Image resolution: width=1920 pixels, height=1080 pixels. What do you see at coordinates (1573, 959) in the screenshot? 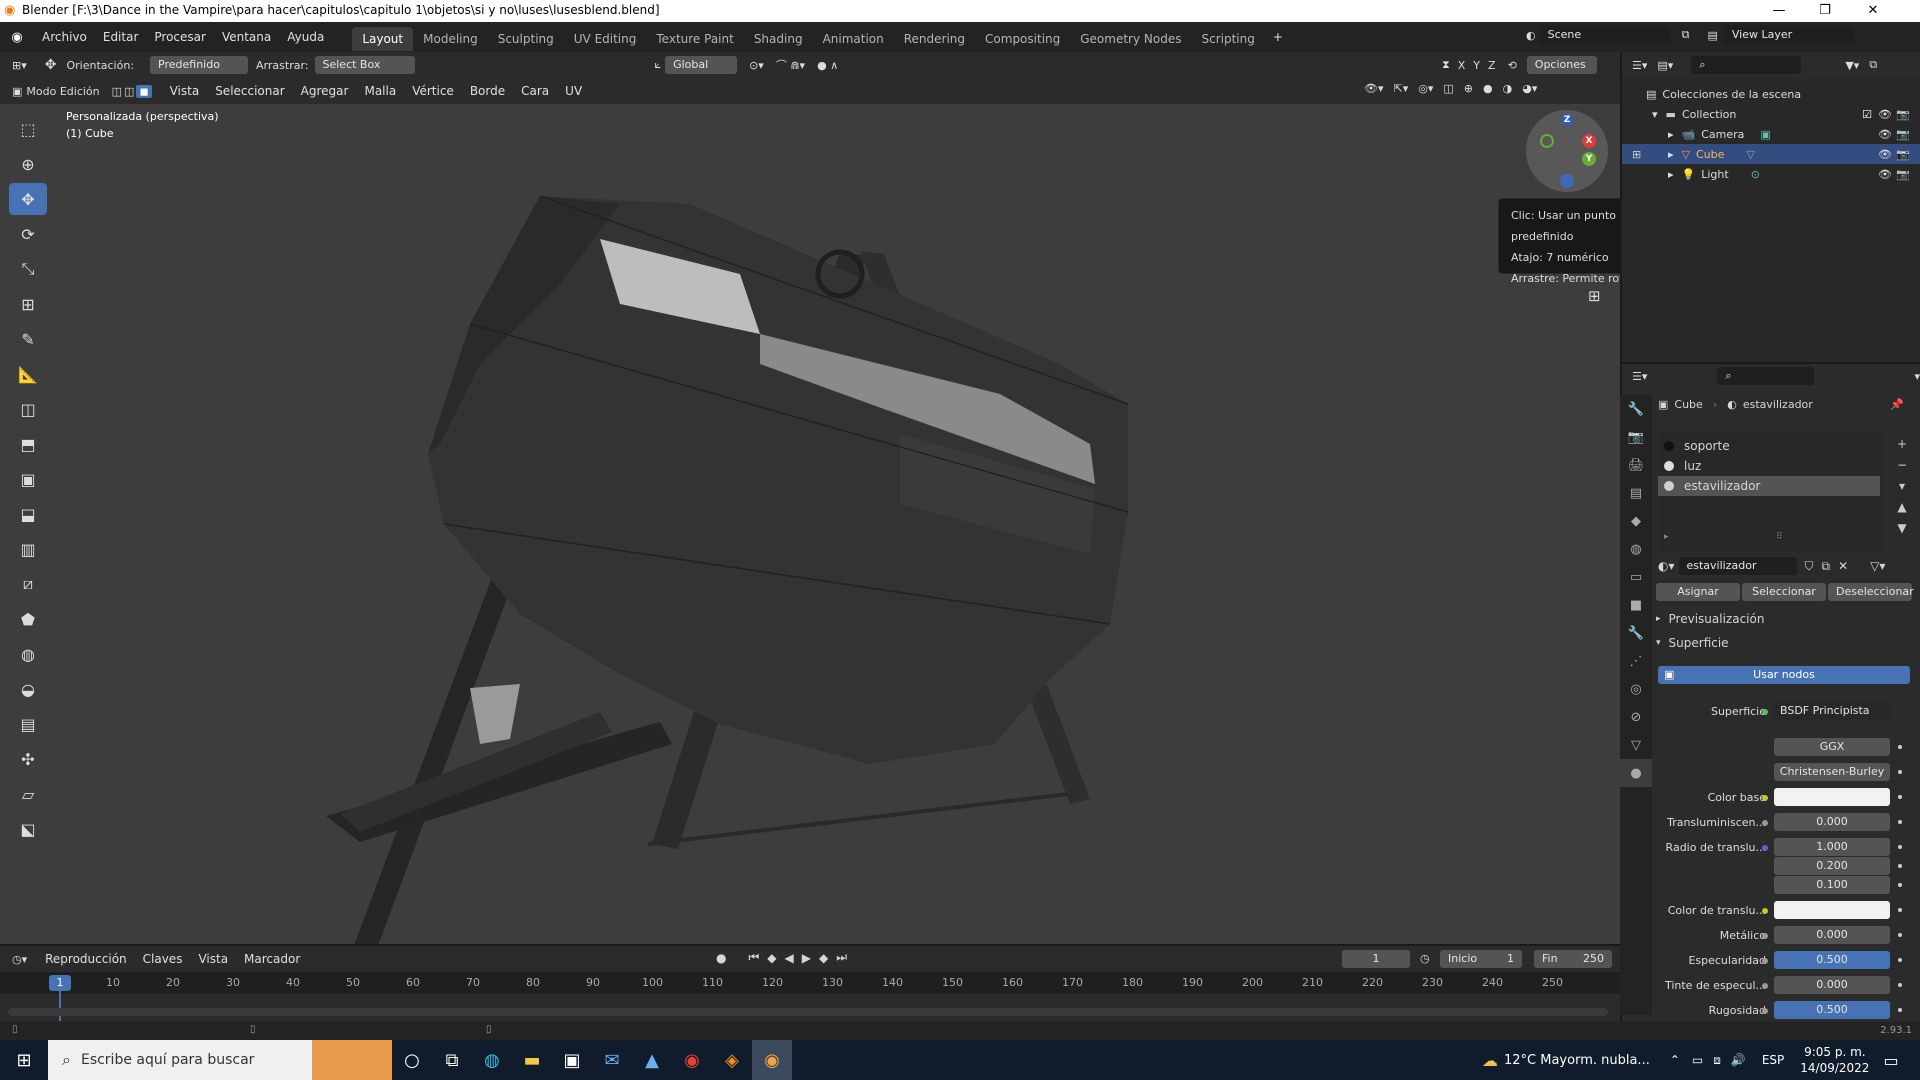
I see `end-frame-field: Fin 250` at bounding box center [1573, 959].